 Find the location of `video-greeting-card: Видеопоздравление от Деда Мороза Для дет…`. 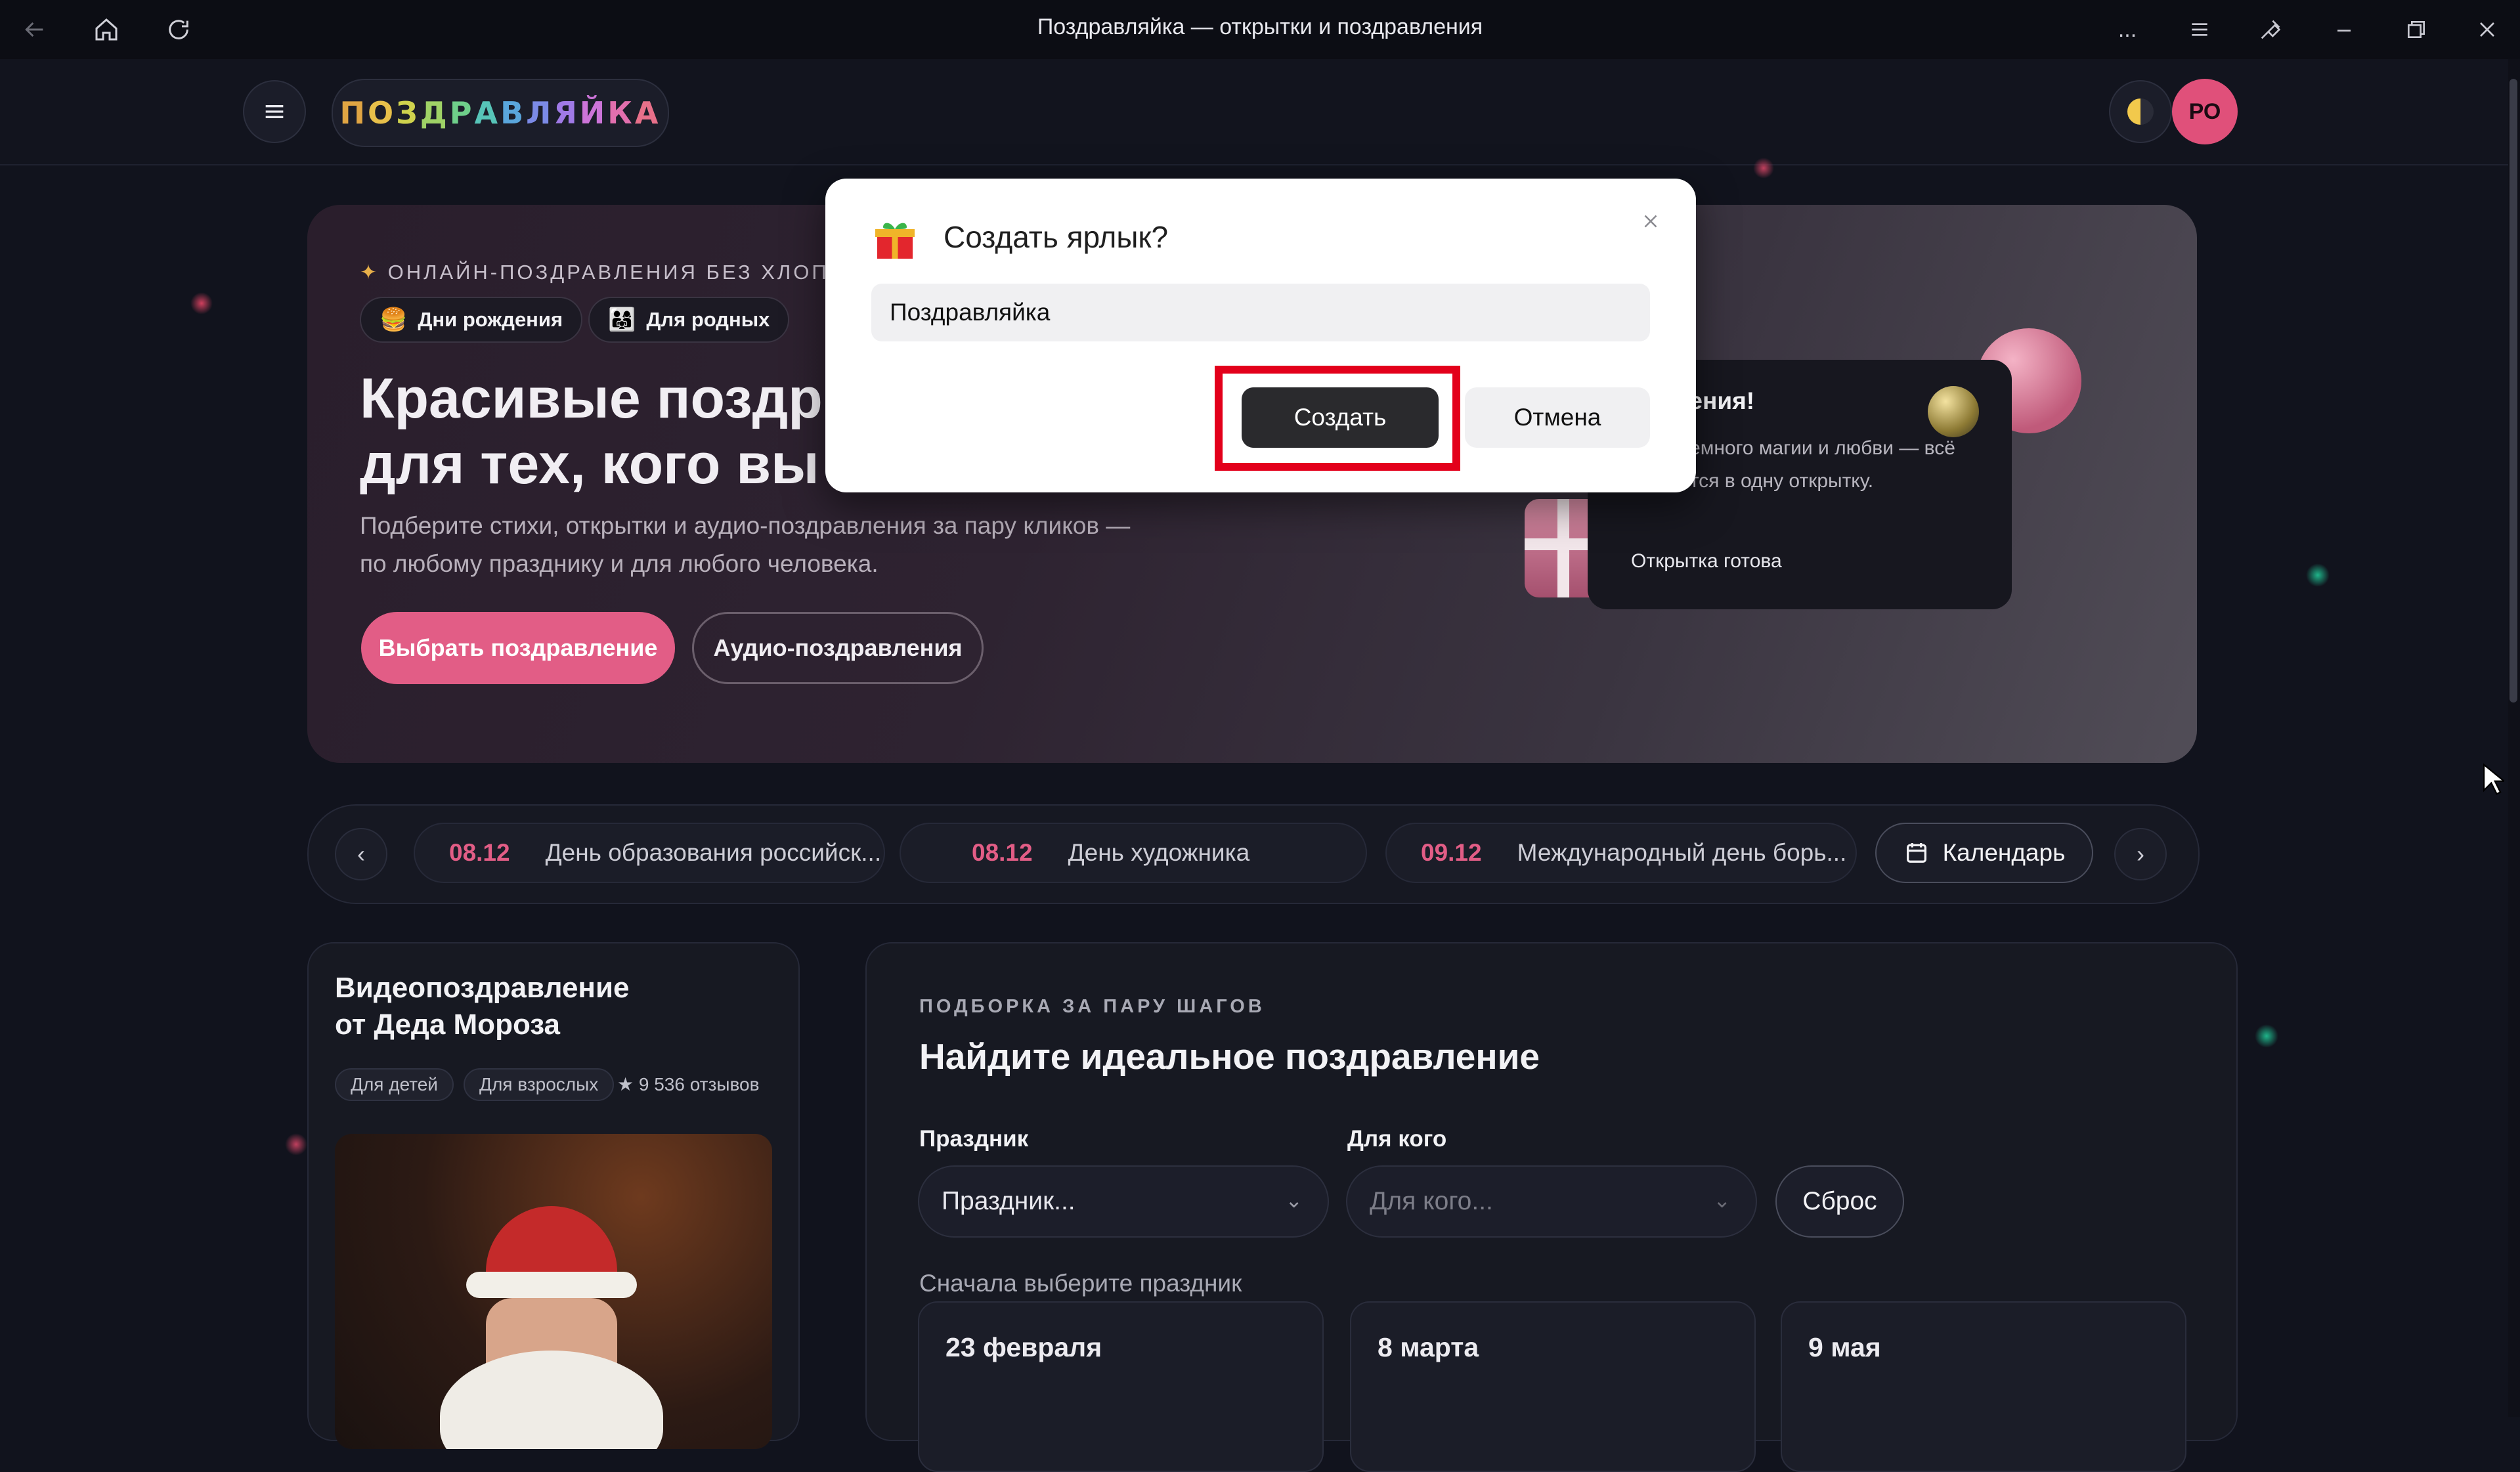

video-greeting-card: Видеопоздравление от Деда Мороза Для дет… is located at coordinates (553, 1195).